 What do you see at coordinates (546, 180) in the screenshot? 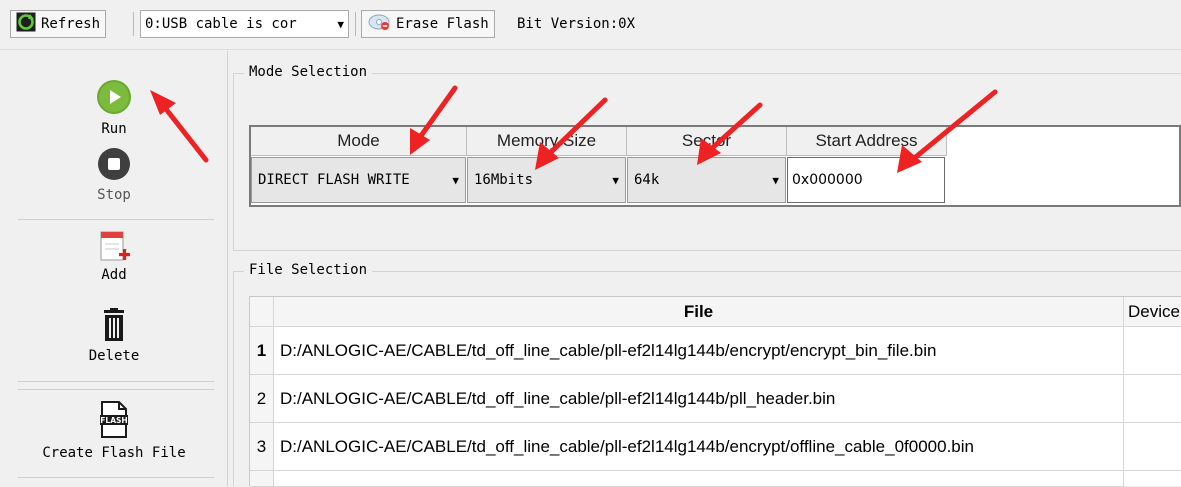
I see `memory-size-select: 16Mbits ▼` at bounding box center [546, 180].